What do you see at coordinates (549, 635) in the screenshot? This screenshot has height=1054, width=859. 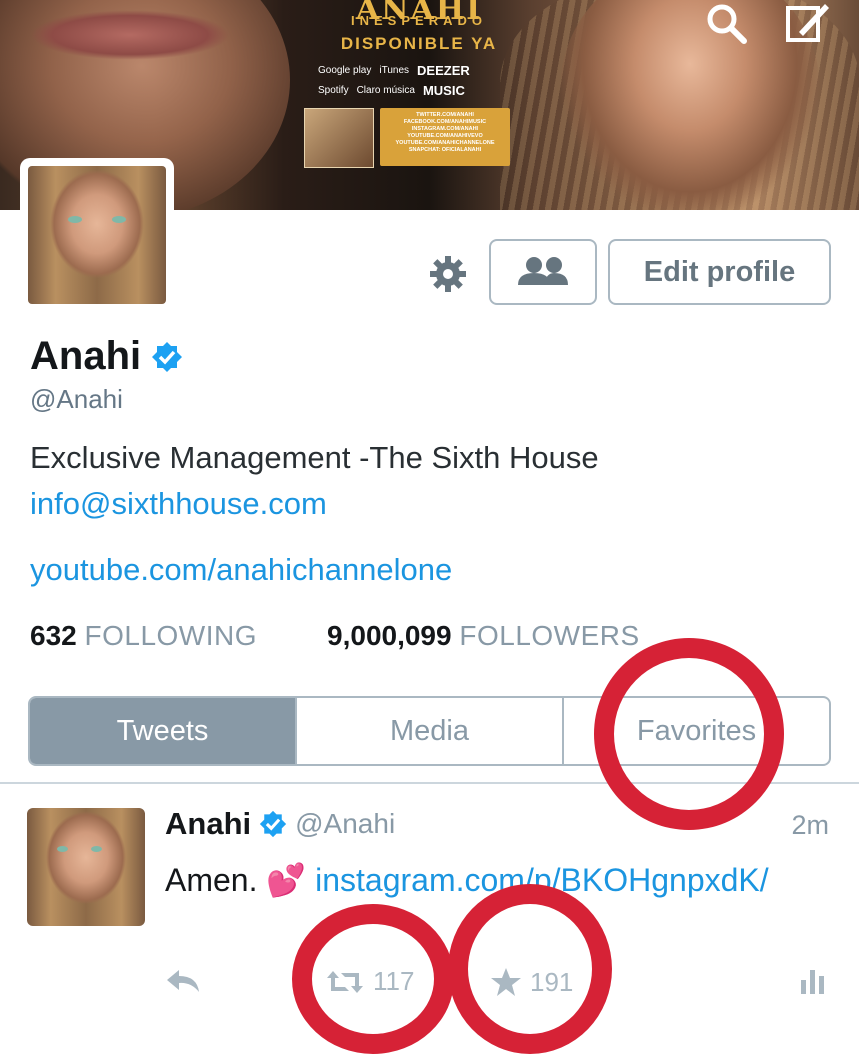 I see `followers-label: FOLLOWERS` at bounding box center [549, 635].